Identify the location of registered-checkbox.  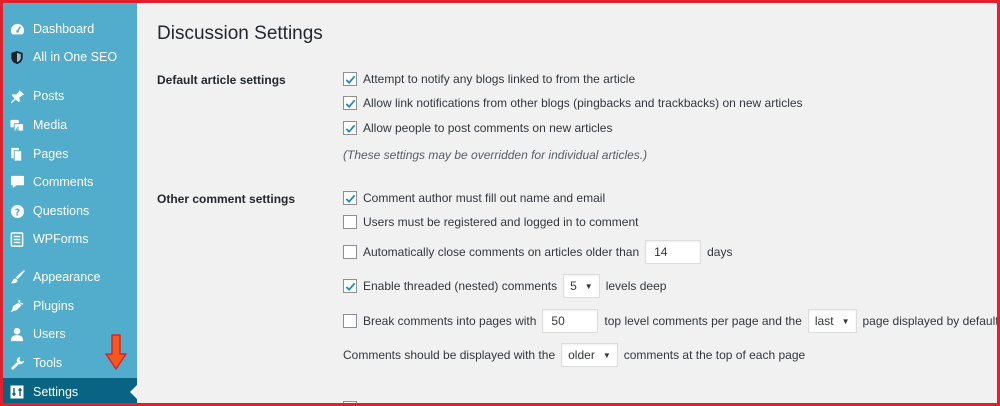
(350, 222).